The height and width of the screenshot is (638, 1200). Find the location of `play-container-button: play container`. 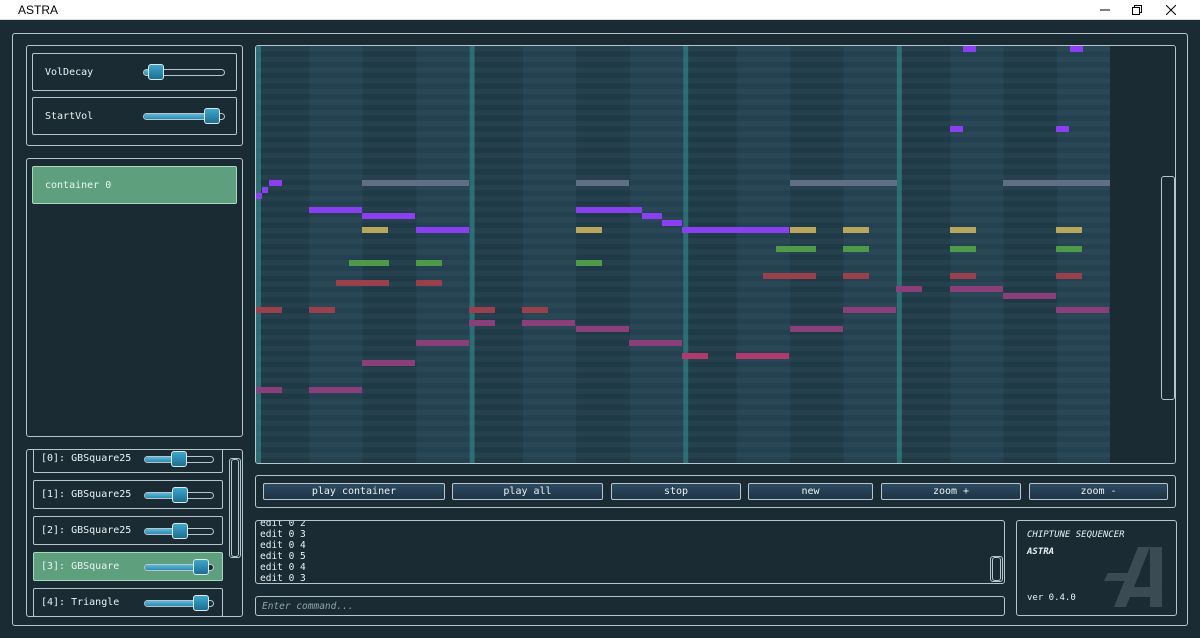

play-container-button: play container is located at coordinates (354, 491).